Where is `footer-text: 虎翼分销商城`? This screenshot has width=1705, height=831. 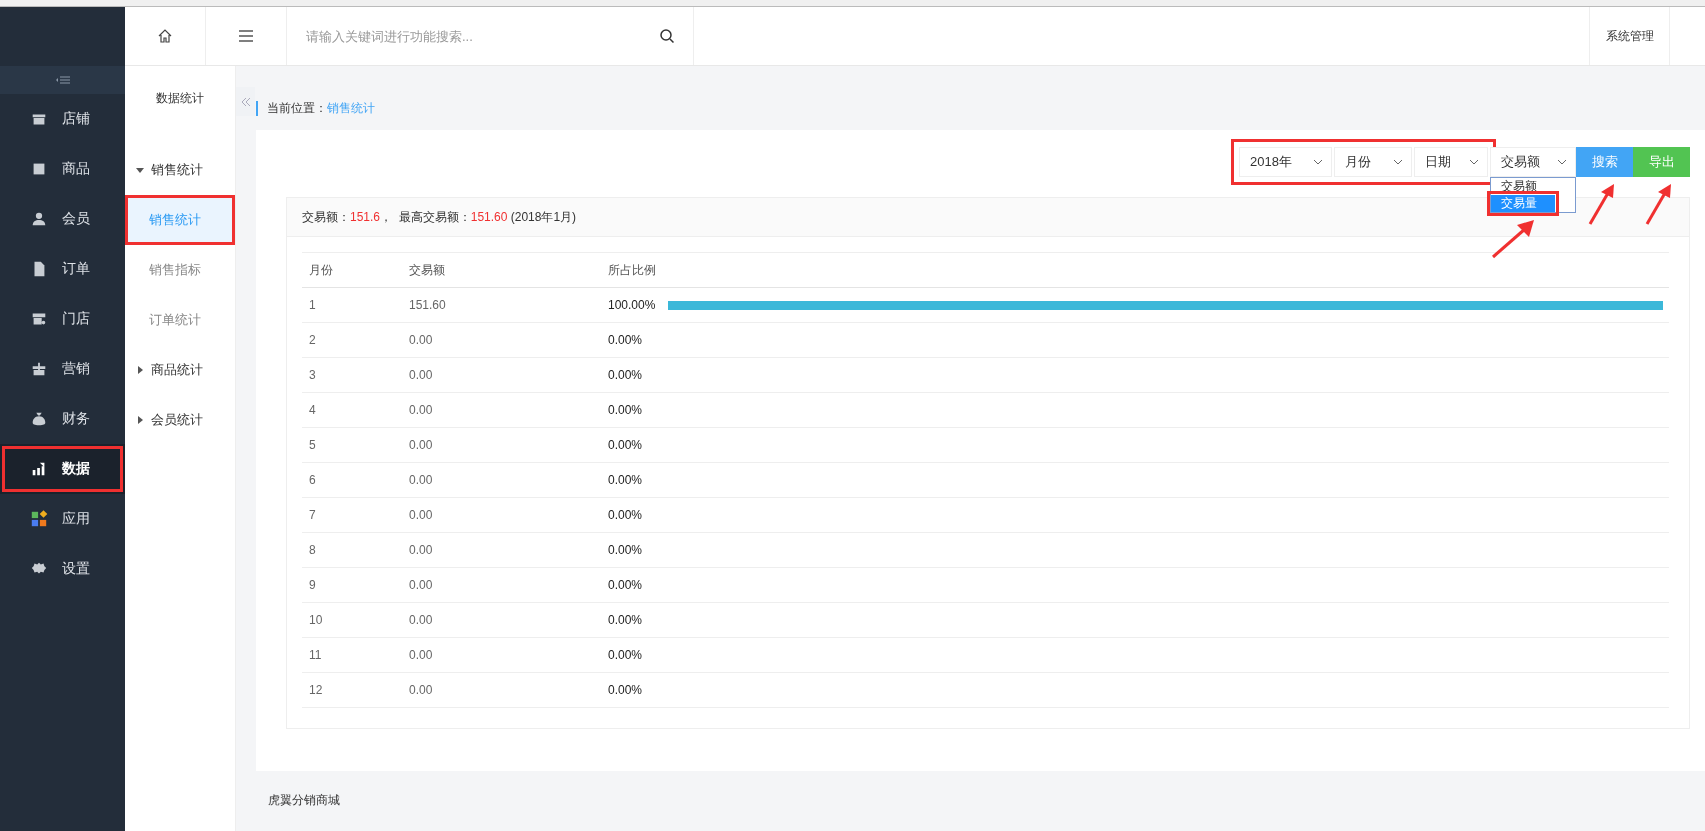
footer-text: 虎翼分销商城 is located at coordinates (303, 800).